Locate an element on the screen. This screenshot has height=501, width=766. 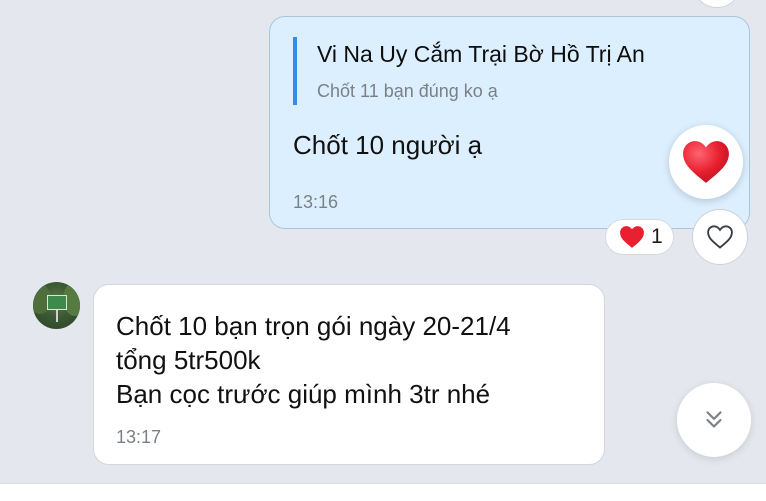
input-bar is located at coordinates (383, 492).